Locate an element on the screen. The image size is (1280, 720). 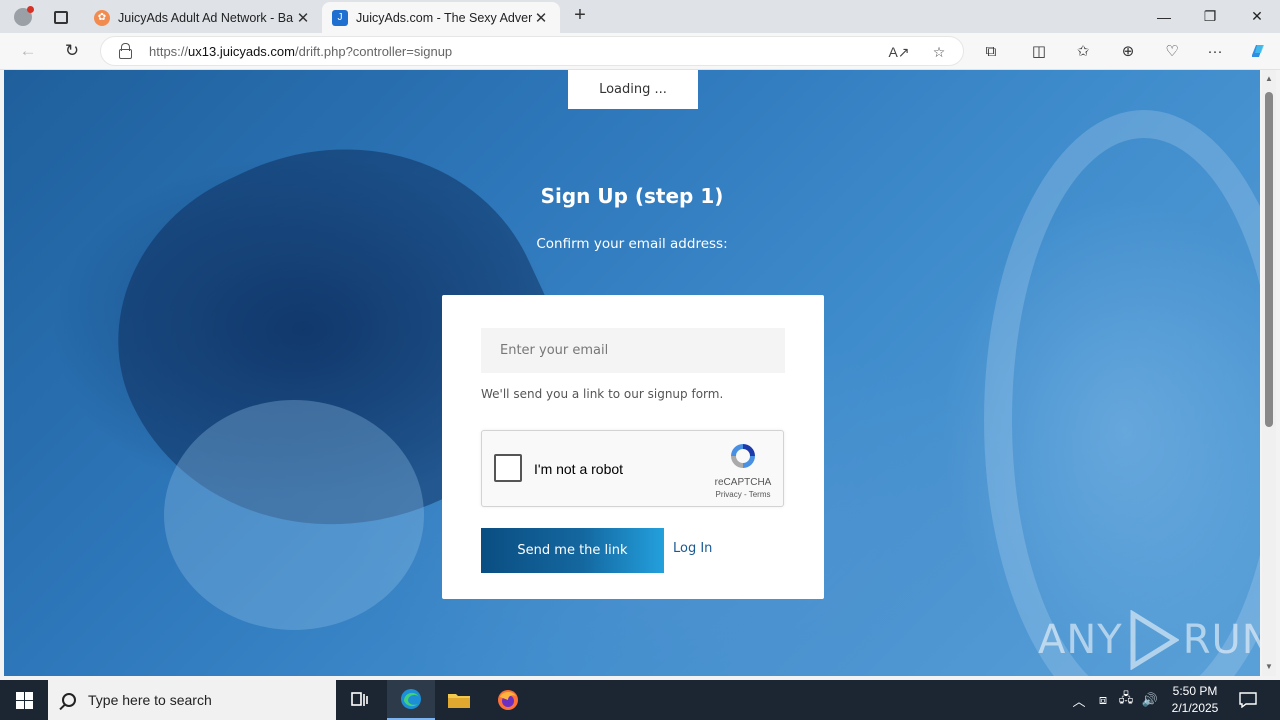
login-link: Log In is located at coordinates (692, 548).